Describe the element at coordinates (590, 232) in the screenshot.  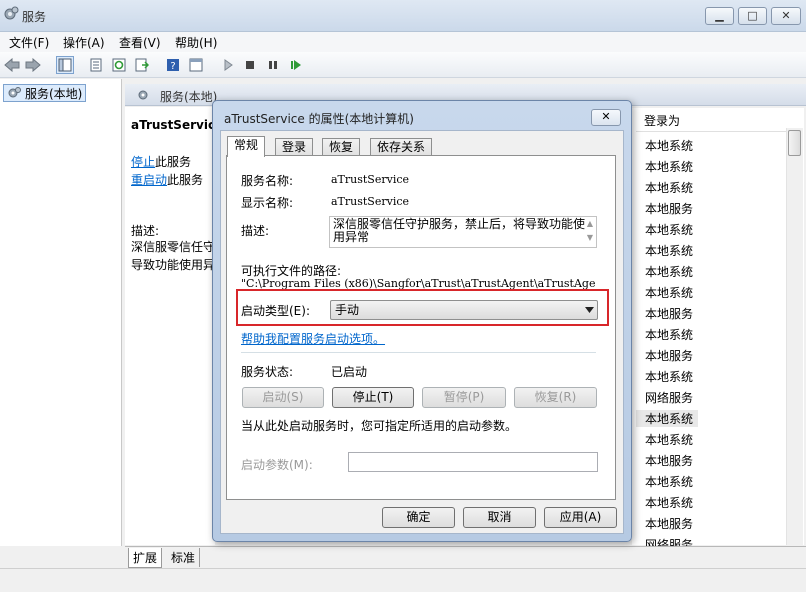
I see `description-scroll-arrows-icon: ▲ ▼` at that location.